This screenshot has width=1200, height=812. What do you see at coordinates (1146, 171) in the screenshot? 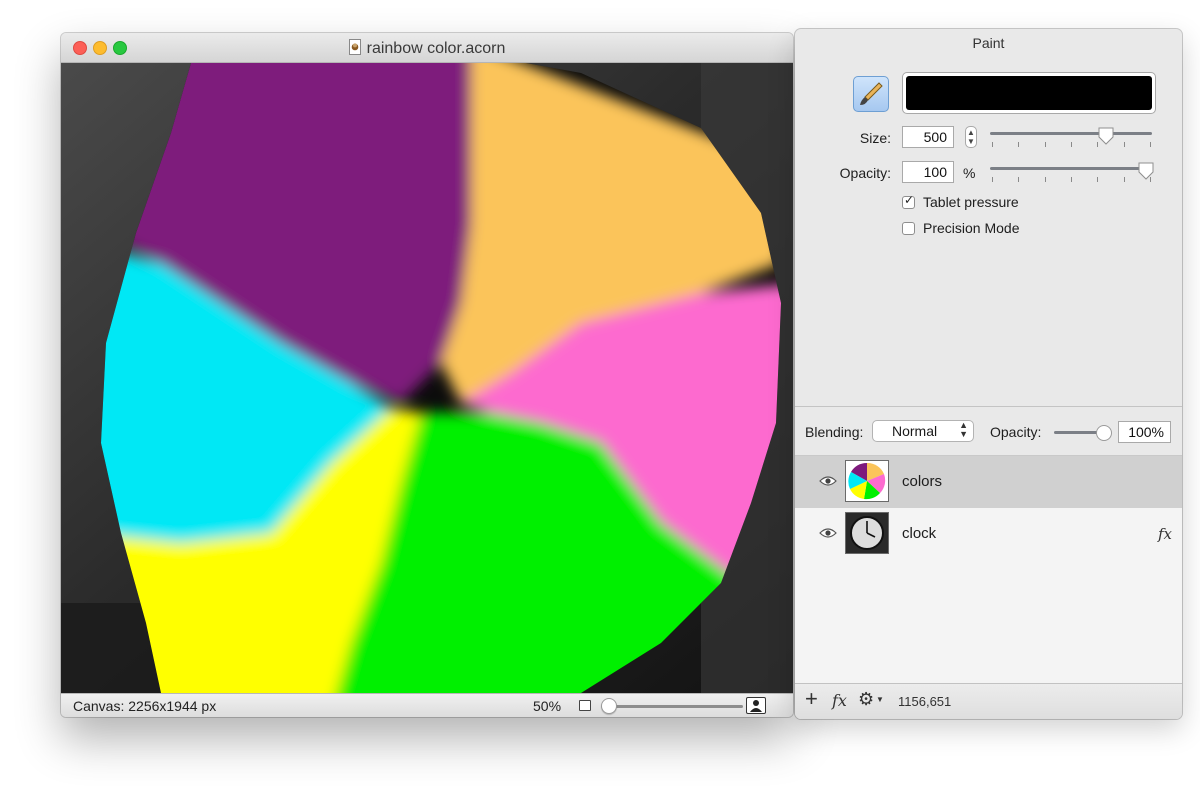
I see `opacity-slider-thumb` at bounding box center [1146, 171].